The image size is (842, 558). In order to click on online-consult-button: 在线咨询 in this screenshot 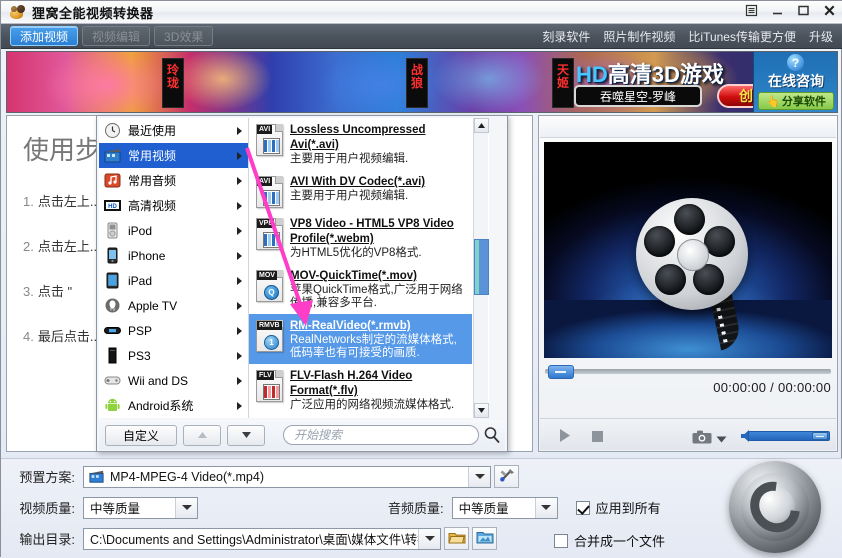, I will do `click(795, 81)`.